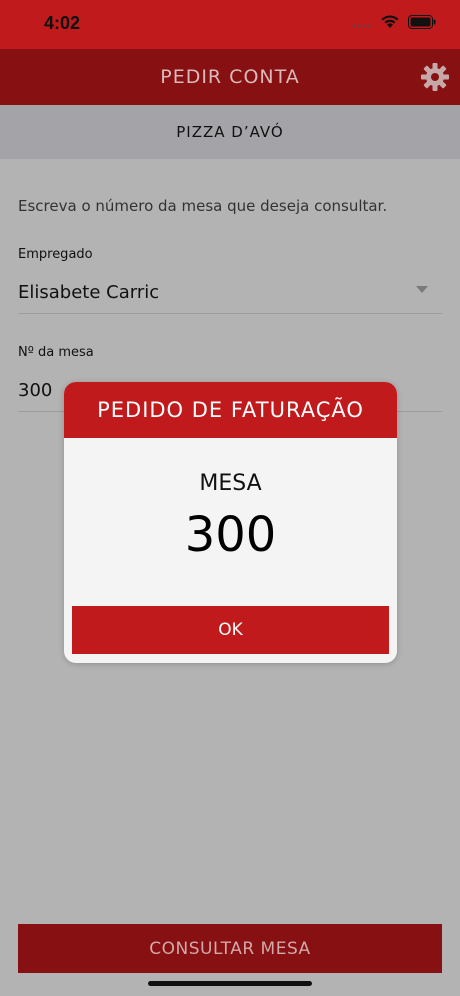  What do you see at coordinates (62, 23) in the screenshot?
I see `status-time: 4:02` at bounding box center [62, 23].